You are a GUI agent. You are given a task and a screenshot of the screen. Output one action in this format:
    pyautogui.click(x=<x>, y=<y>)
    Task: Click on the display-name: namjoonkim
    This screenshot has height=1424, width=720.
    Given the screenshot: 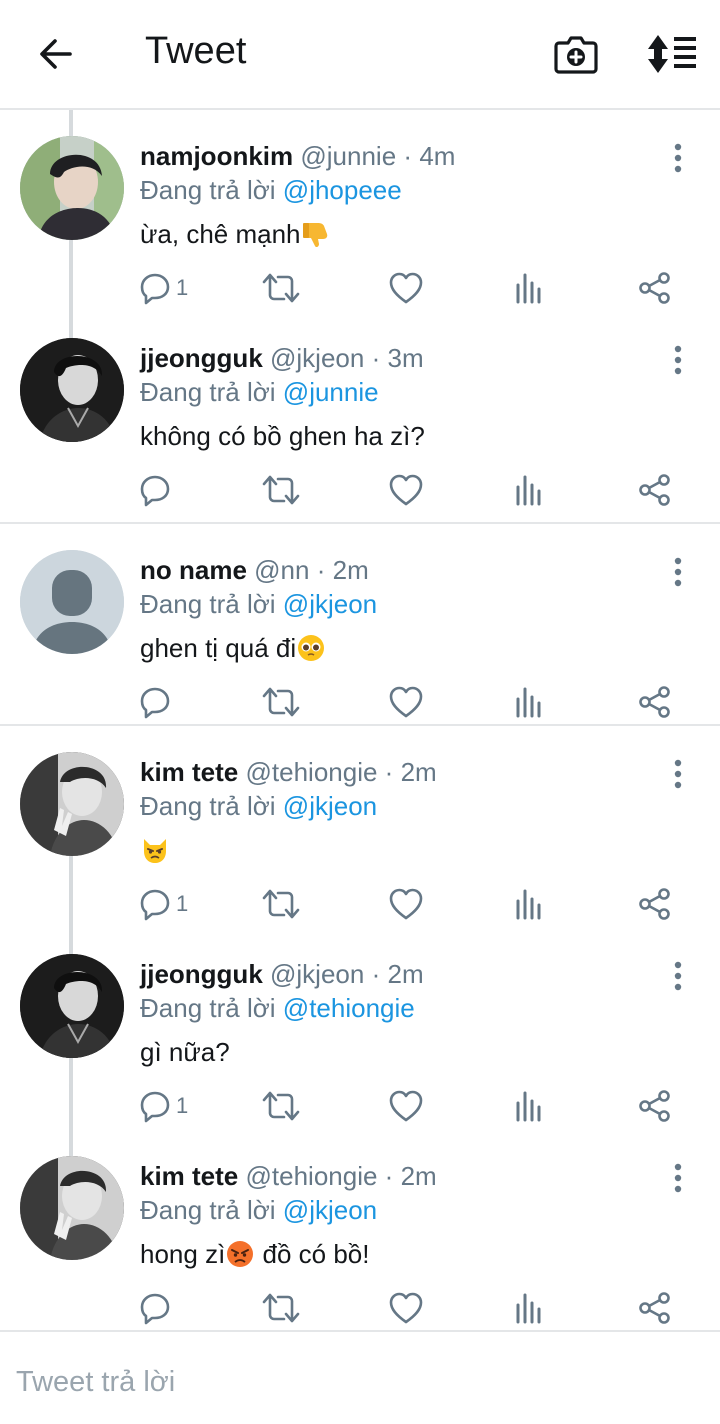 What is the action you would take?
    pyautogui.click(x=216, y=156)
    